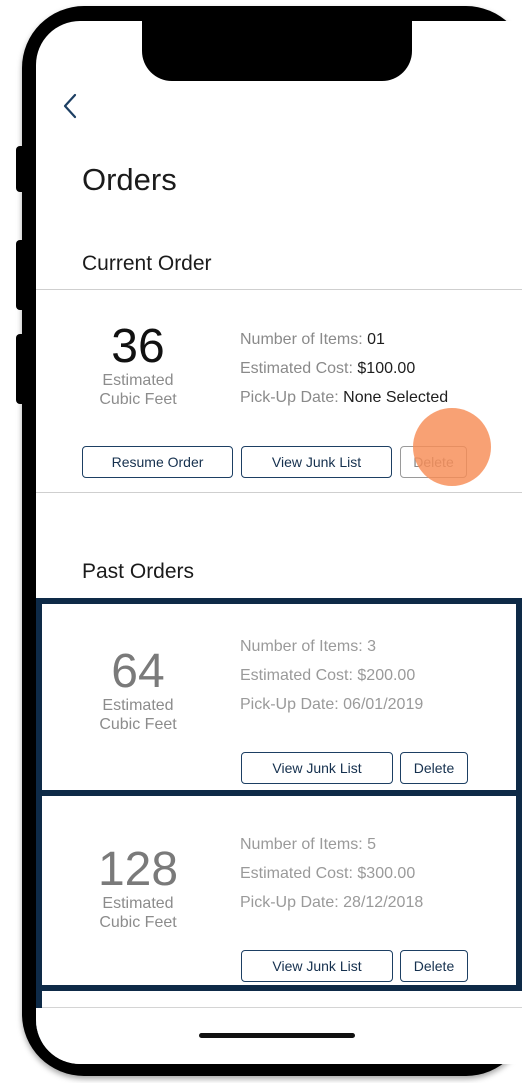 The width and height of the screenshot is (522, 1083). I want to click on items-value: 3, so click(372, 646).